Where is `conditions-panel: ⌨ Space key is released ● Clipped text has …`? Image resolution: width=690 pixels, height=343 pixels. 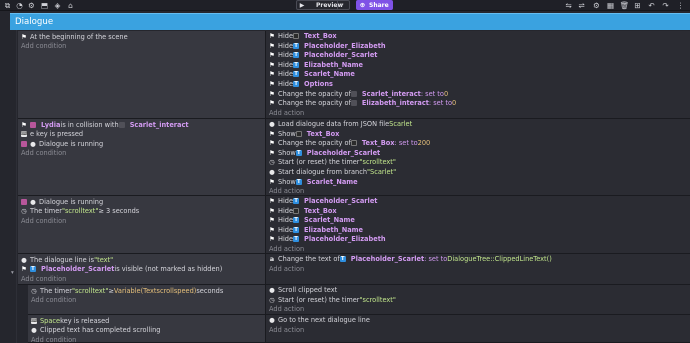 conditions-panel: ⌨ Space key is released ● Clipped text has … is located at coordinates (147, 329).